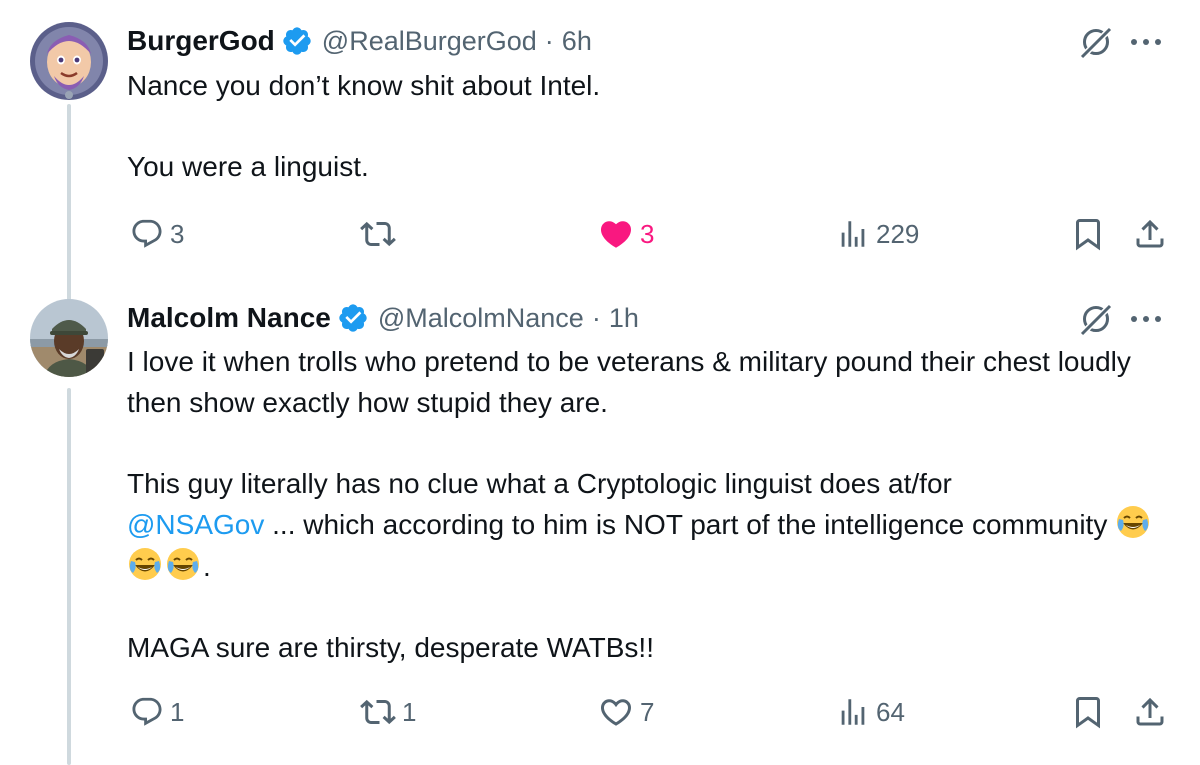 The height and width of the screenshot is (765, 1200). What do you see at coordinates (647, 233) in the screenshot?
I see `like-count: 3` at bounding box center [647, 233].